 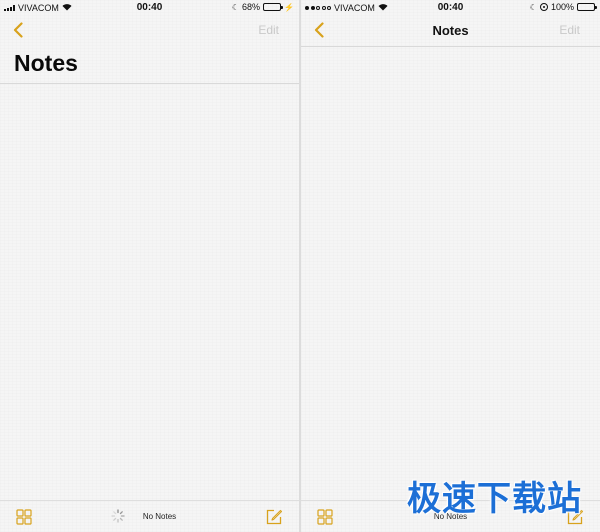 What do you see at coordinates (18, 30) in the screenshot?
I see `back-chevron-icon` at bounding box center [18, 30].